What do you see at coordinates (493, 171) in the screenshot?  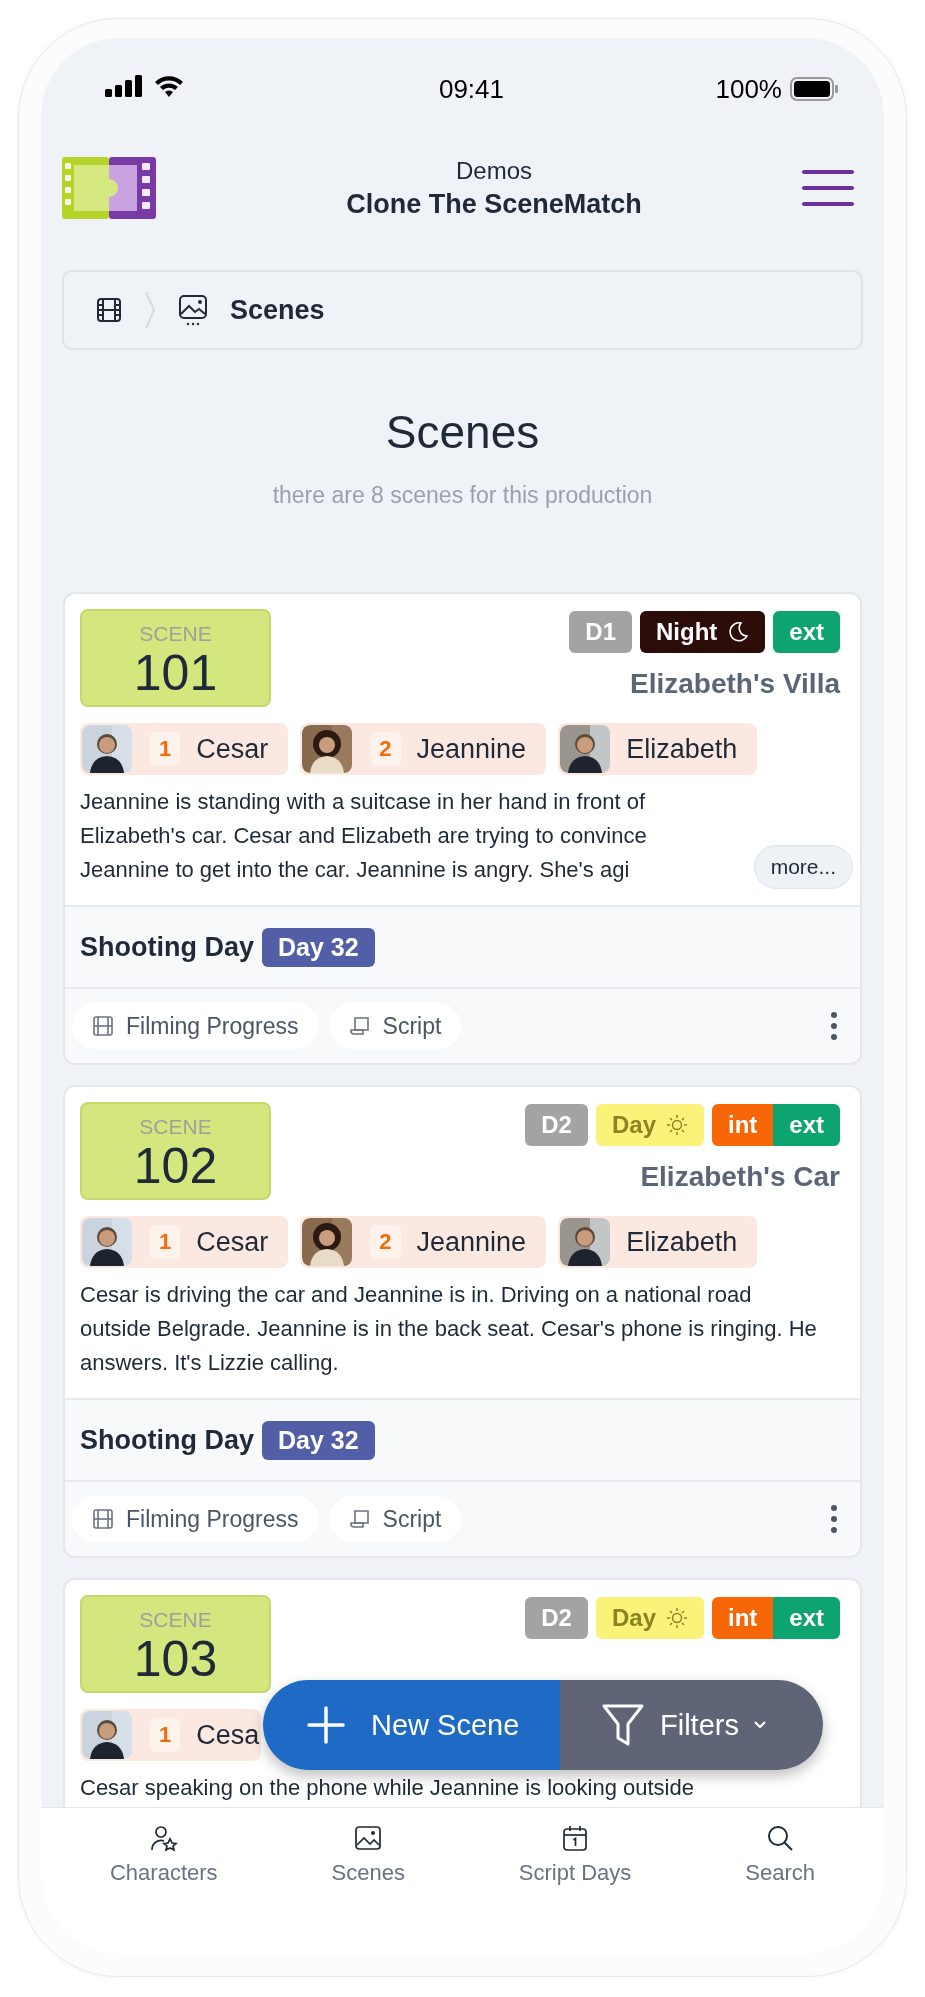 I see `app-subtitle: Demos` at bounding box center [493, 171].